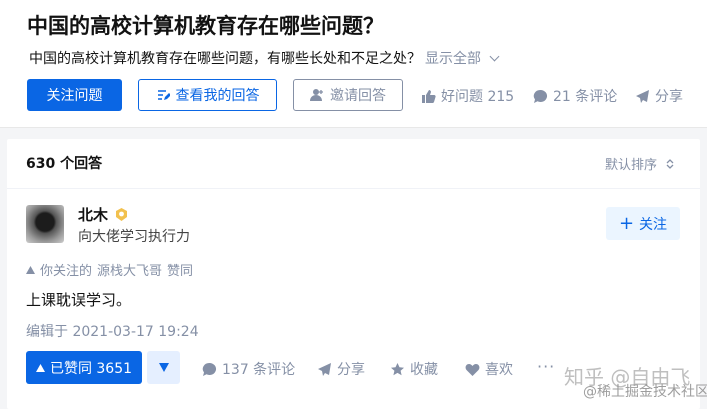  I want to click on thumbs-up-icon, so click(429, 96).